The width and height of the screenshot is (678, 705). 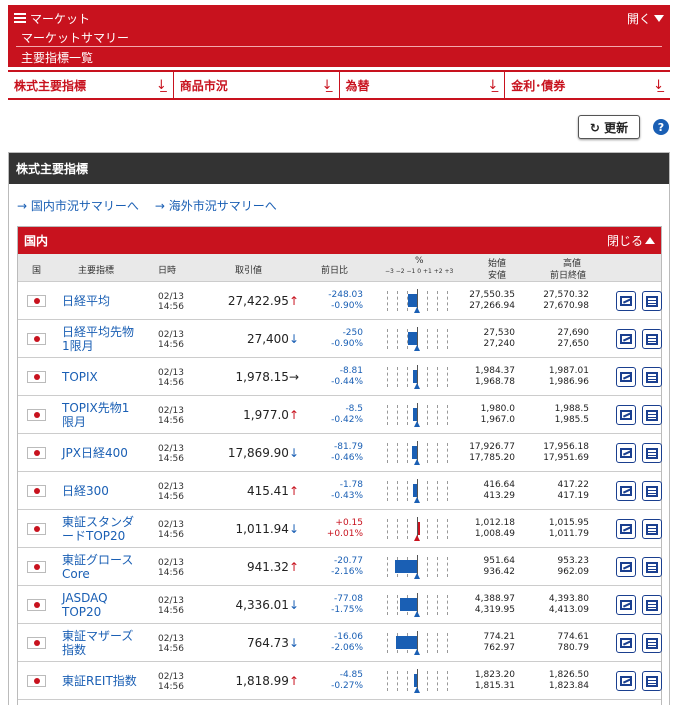 What do you see at coordinates (36, 301) in the screenshot?
I see `japan-flag-icon` at bounding box center [36, 301].